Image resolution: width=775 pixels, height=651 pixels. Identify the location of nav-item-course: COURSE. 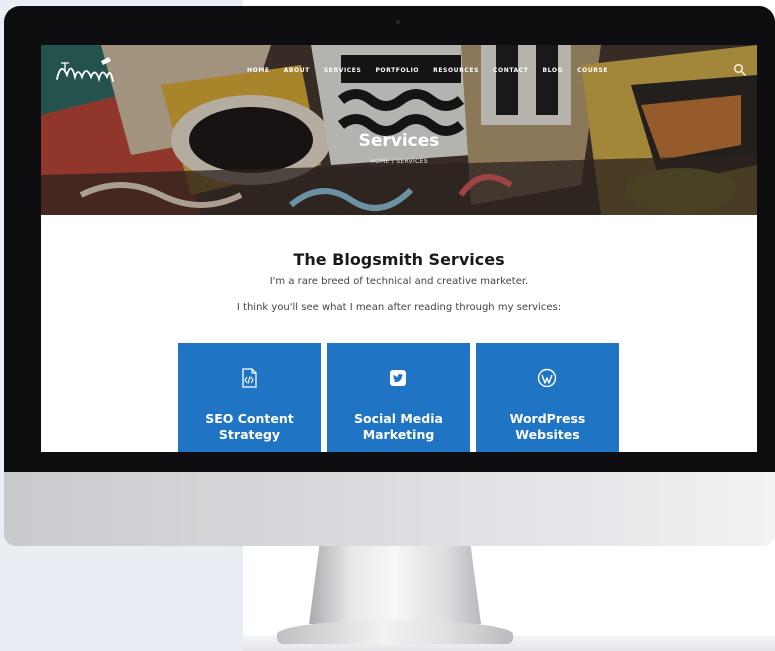
(592, 70).